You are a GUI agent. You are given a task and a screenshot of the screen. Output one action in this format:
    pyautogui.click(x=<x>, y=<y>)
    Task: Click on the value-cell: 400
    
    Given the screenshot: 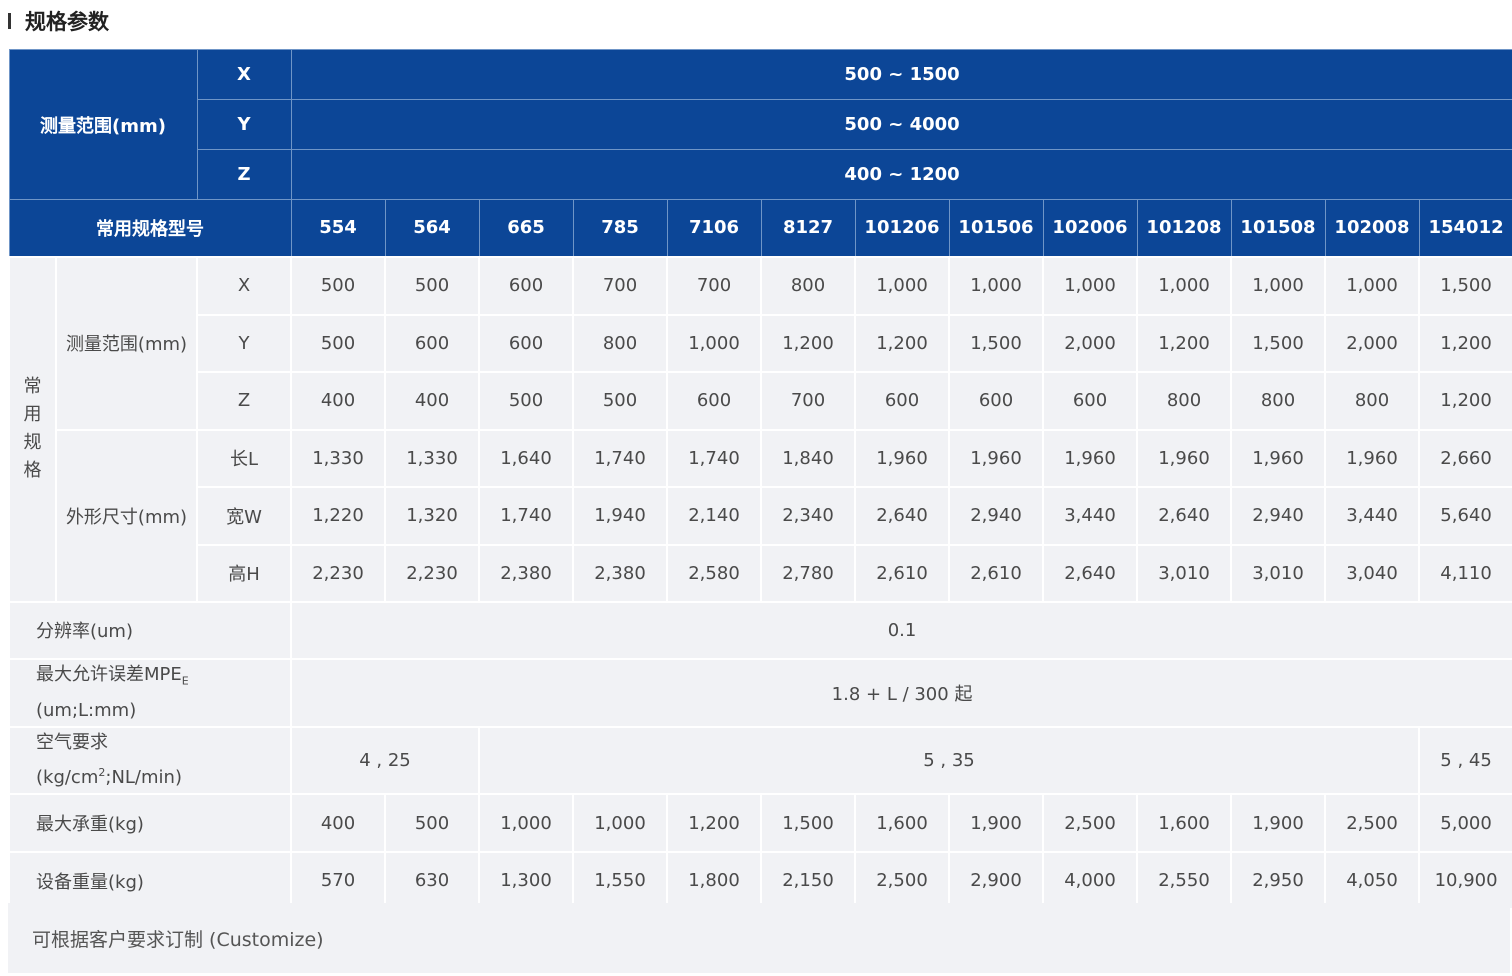 What is the action you would take?
    pyautogui.click(x=338, y=823)
    